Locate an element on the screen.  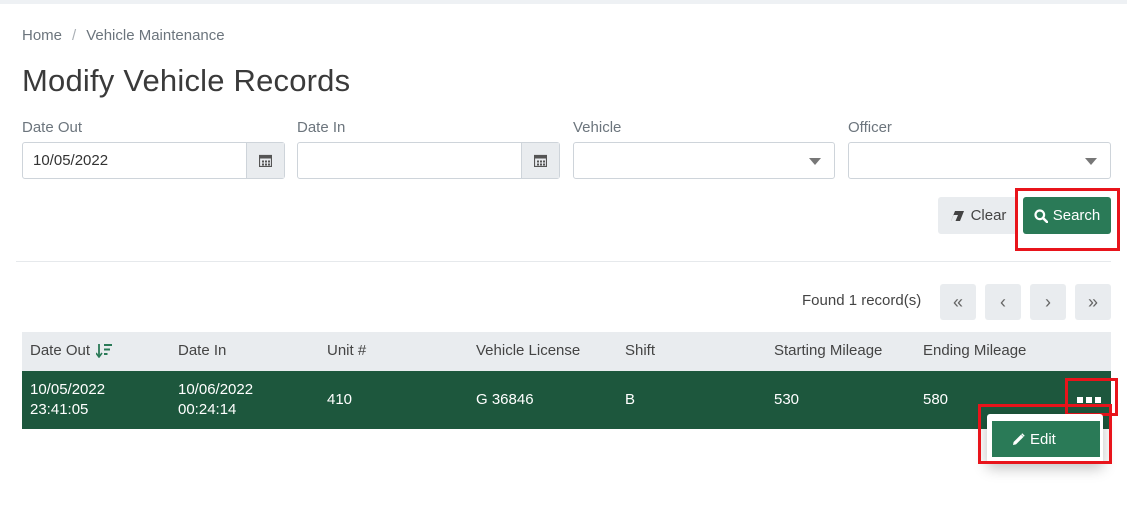
sort-descending-icon is located at coordinates (104, 351).